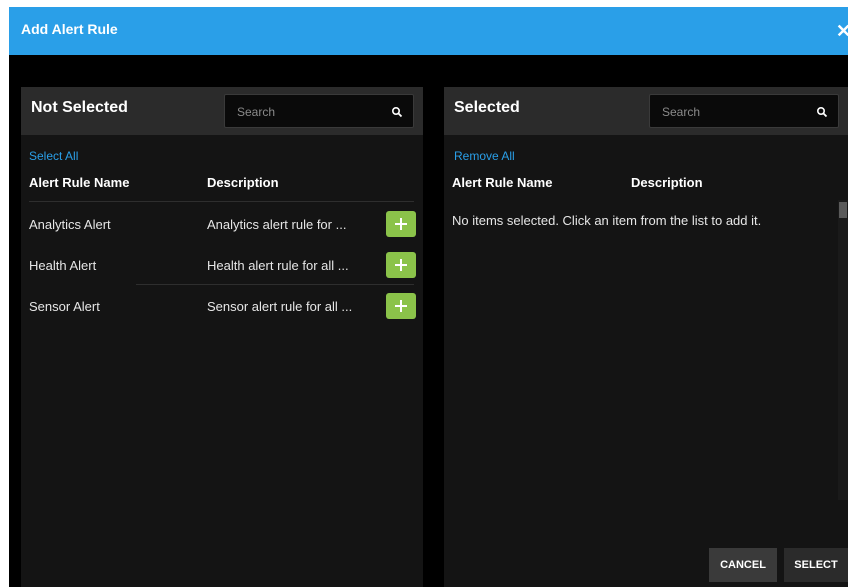  Describe the element at coordinates (70, 224) in the screenshot. I see `row-name: Analytics Alert` at that location.